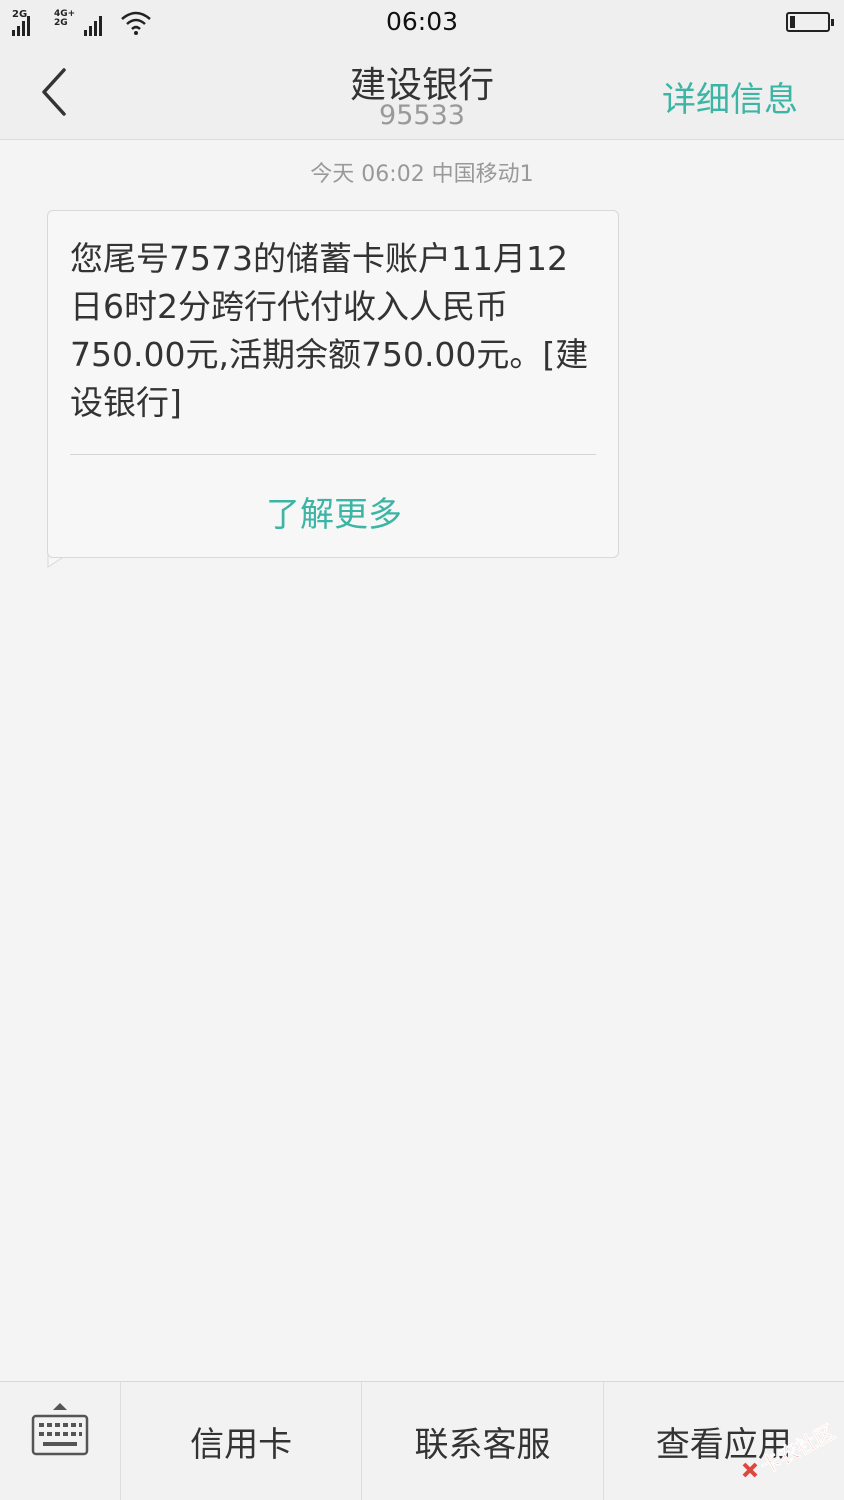 The height and width of the screenshot is (1500, 844). I want to click on keyboard-toggle-button, so click(60, 1441).